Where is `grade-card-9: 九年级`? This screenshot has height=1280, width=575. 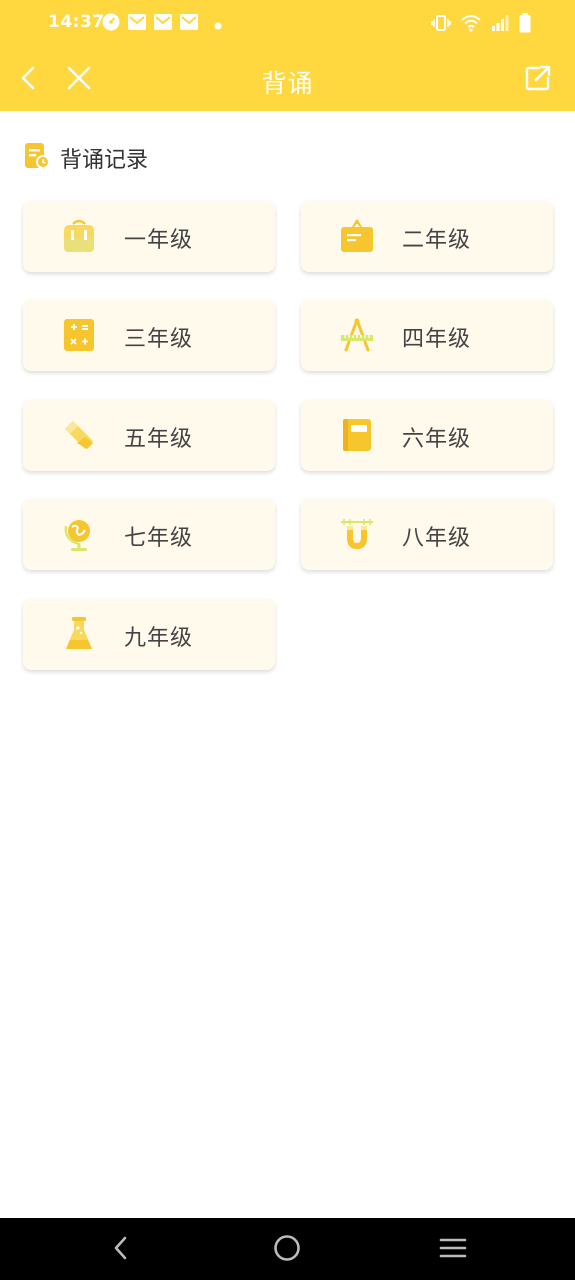
grade-card-9: 九年级 is located at coordinates (149, 634).